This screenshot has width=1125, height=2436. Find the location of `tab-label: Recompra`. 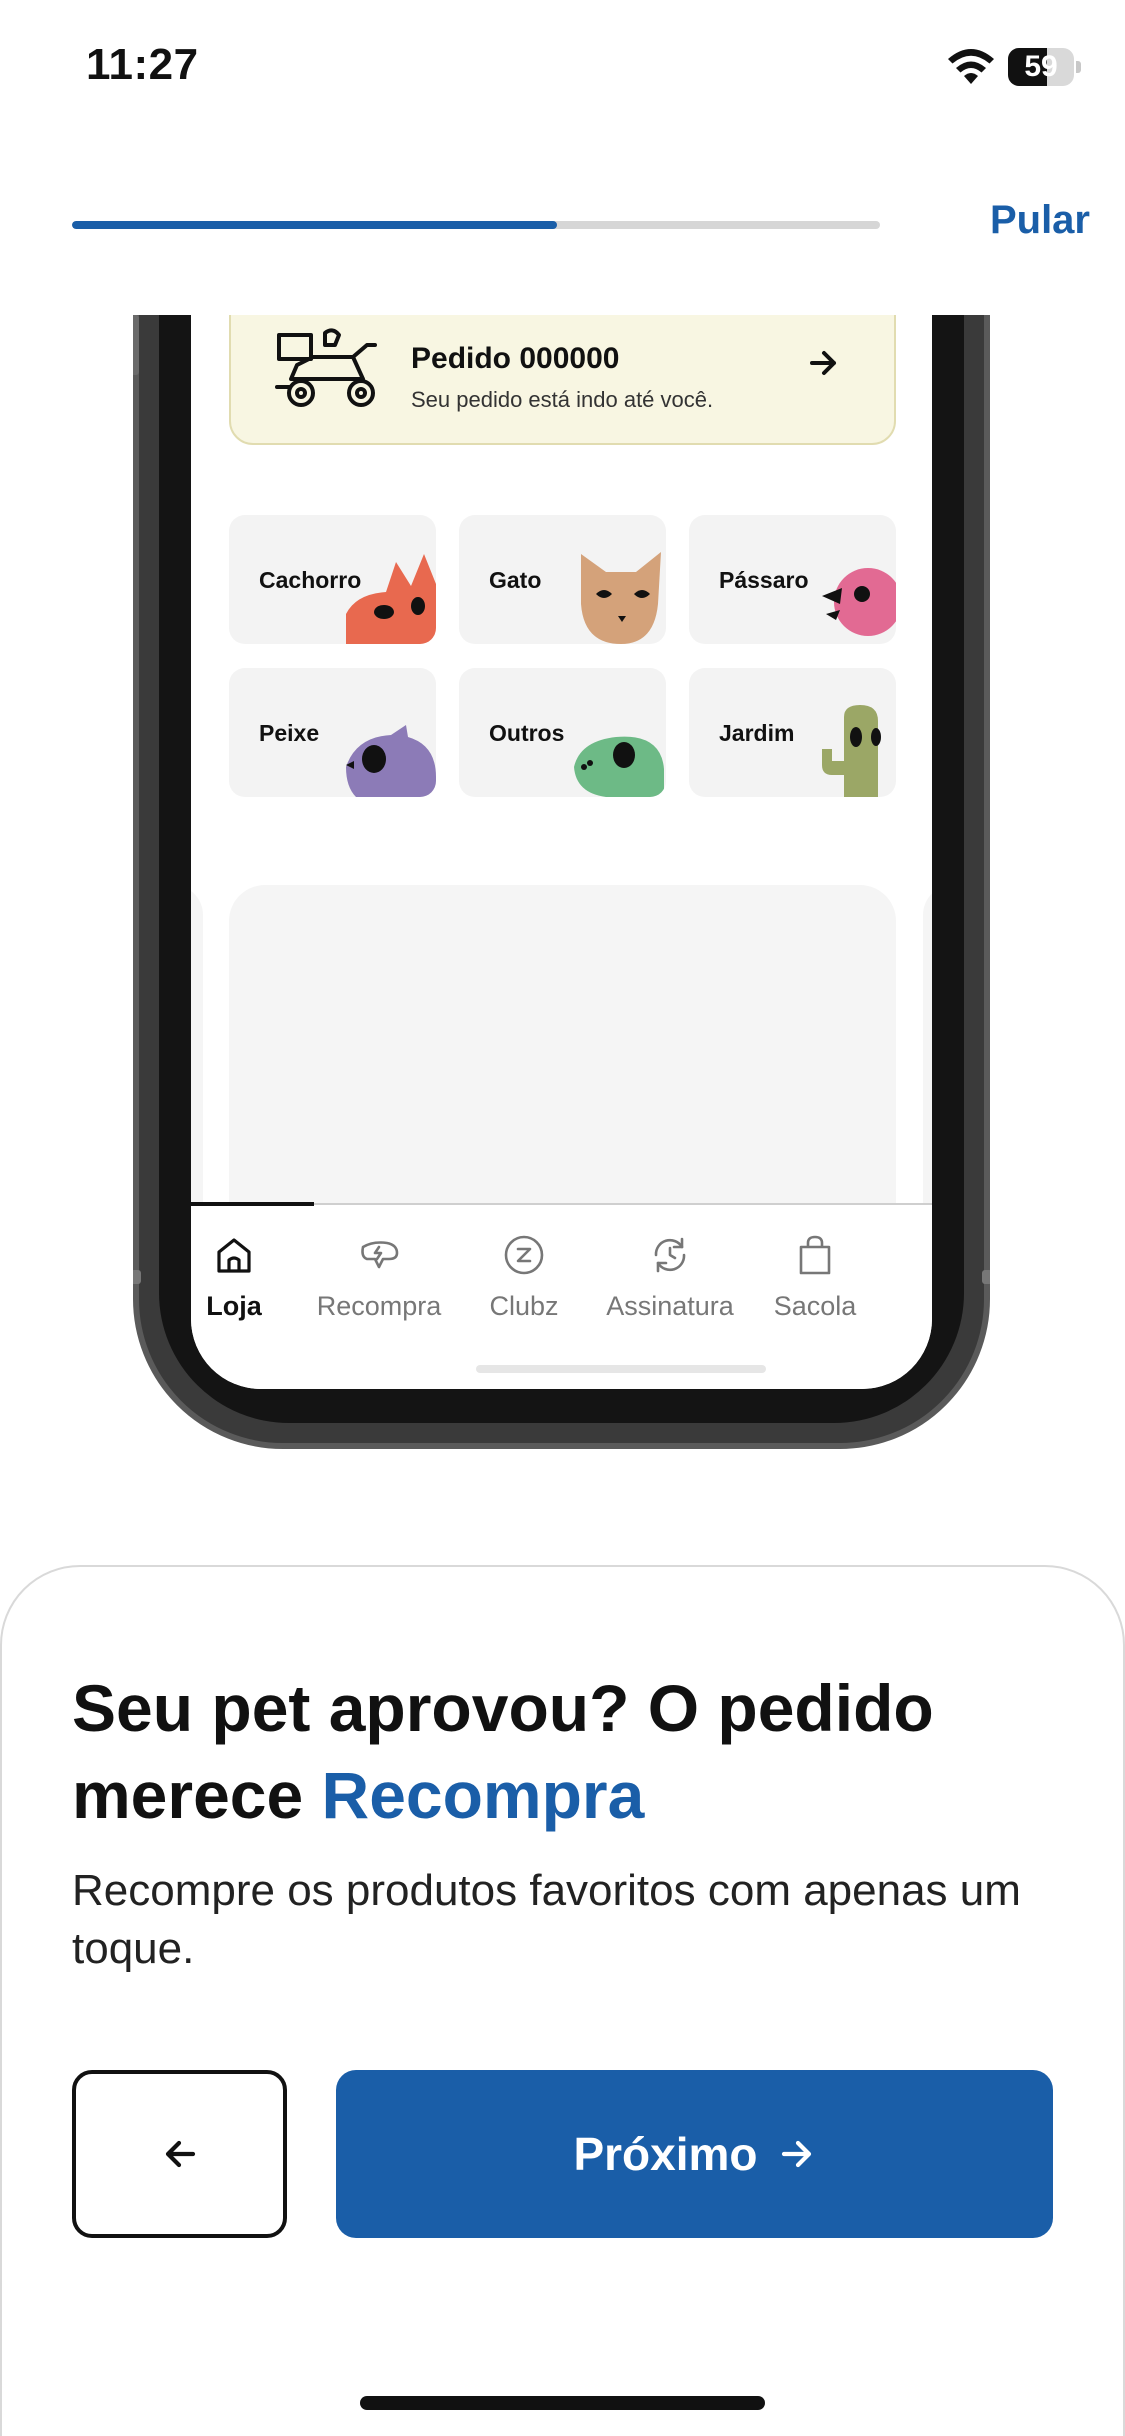

tab-label: Recompra is located at coordinates (379, 1306).